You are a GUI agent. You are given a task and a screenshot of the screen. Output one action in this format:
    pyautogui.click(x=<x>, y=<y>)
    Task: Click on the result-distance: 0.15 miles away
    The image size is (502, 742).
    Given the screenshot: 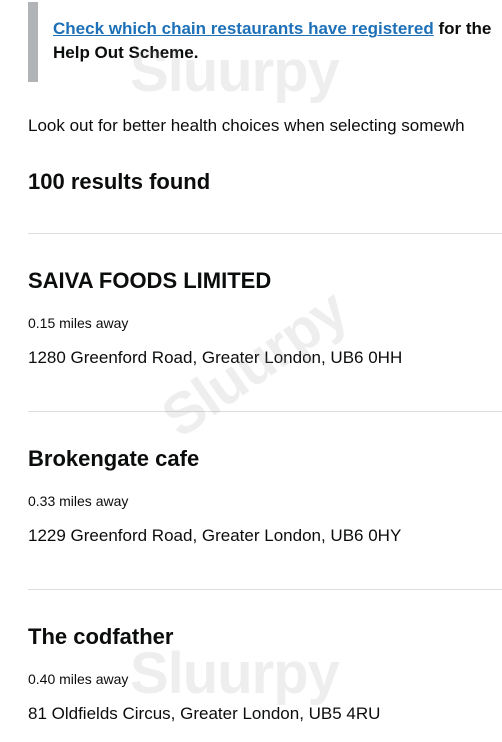 What is the action you would take?
    pyautogui.click(x=78, y=323)
    